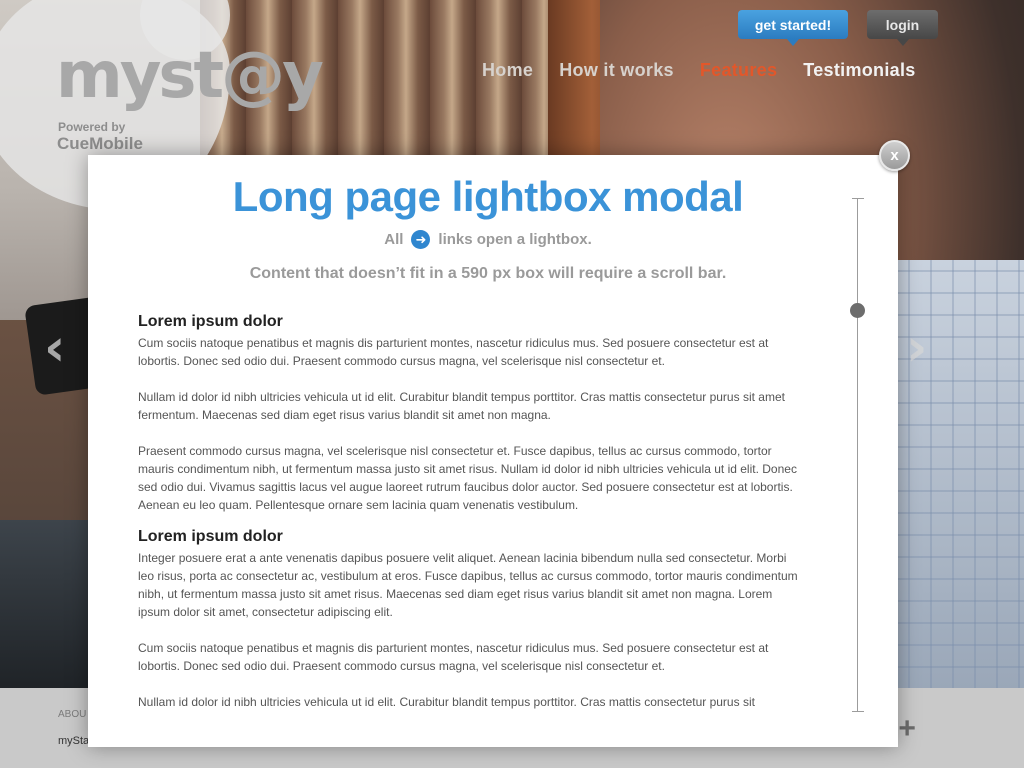  I want to click on scrollbar-cap-top, so click(858, 198).